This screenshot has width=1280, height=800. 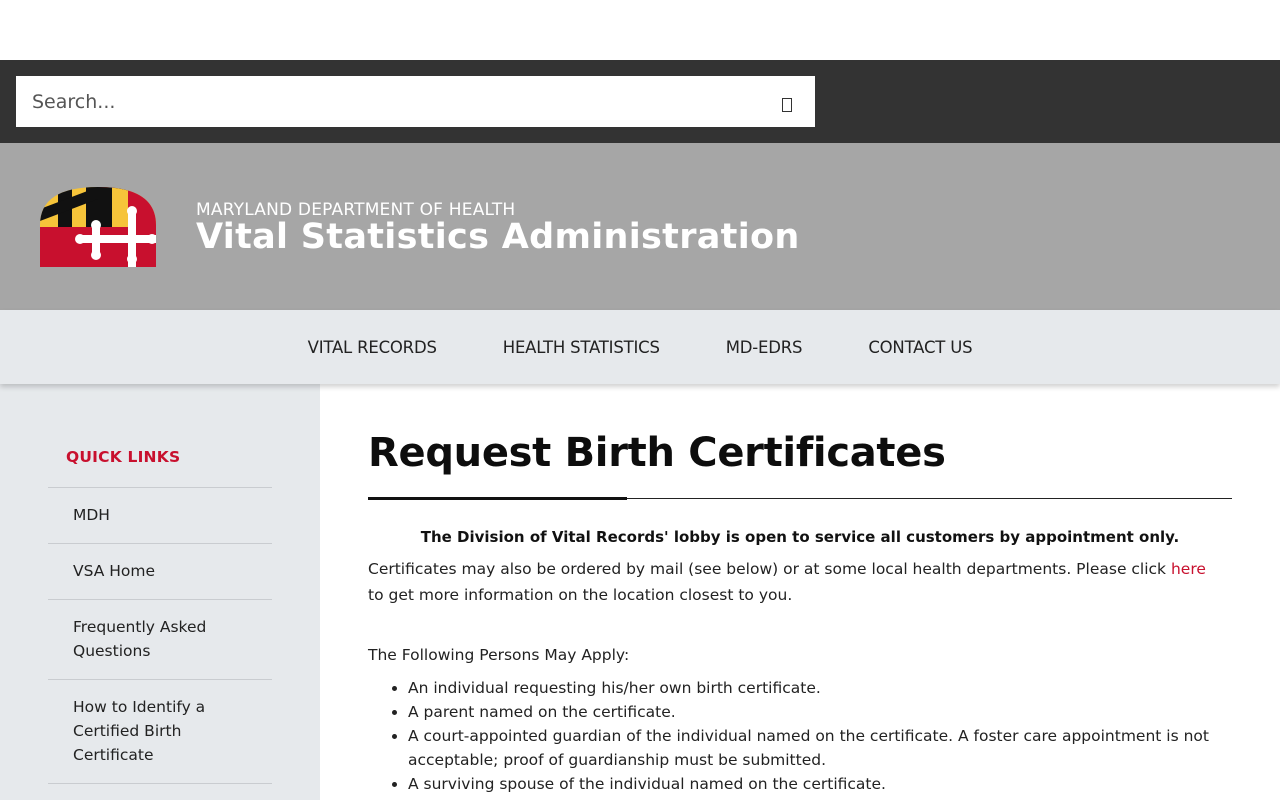 I want to click on maryland-flag-logo, so click(x=98, y=227).